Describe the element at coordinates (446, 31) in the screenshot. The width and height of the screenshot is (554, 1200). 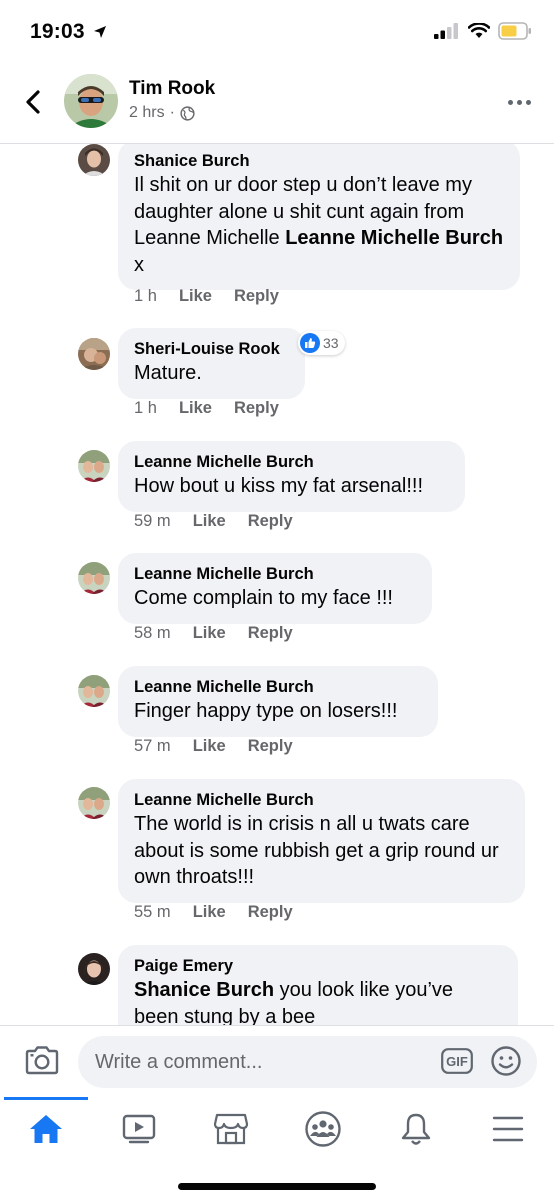
I see `signal-icon` at that location.